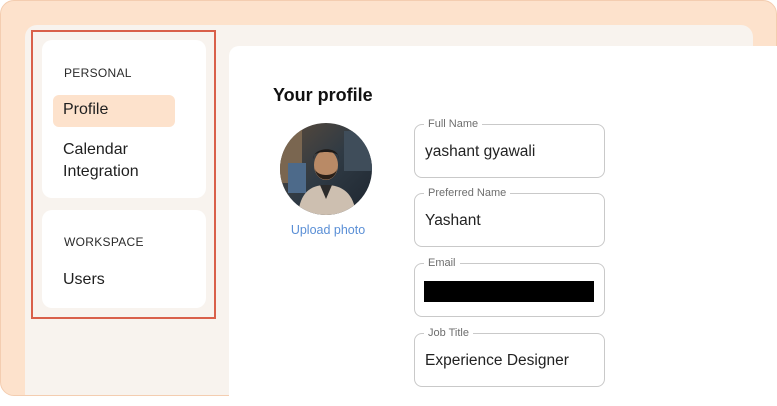 The height and width of the screenshot is (406, 777). What do you see at coordinates (98, 73) in the screenshot?
I see `sidebar-heading-personal: PERSONAL` at bounding box center [98, 73].